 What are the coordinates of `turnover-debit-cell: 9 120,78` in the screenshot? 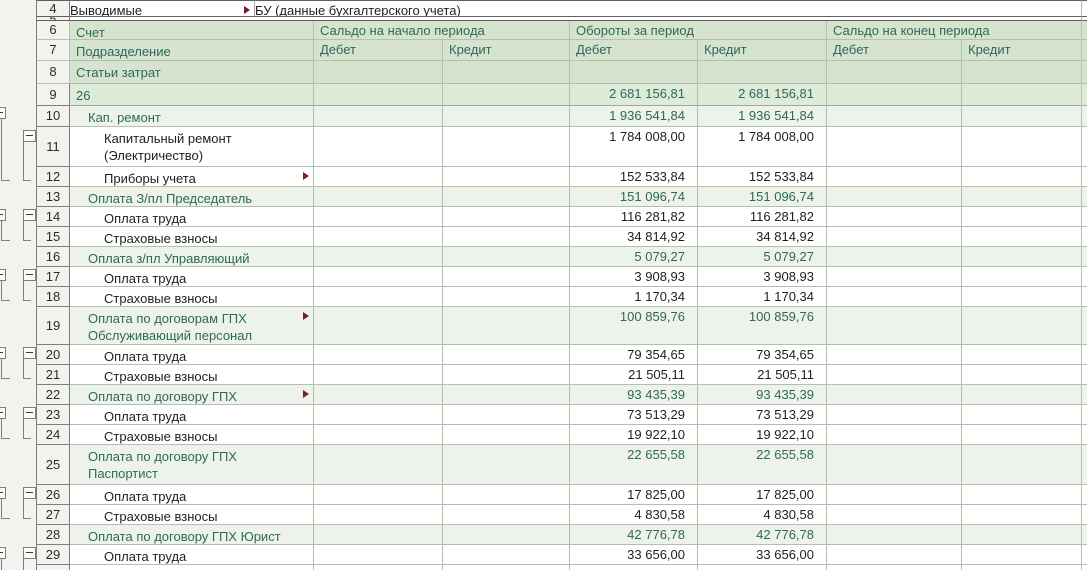 It's located at (634, 567).